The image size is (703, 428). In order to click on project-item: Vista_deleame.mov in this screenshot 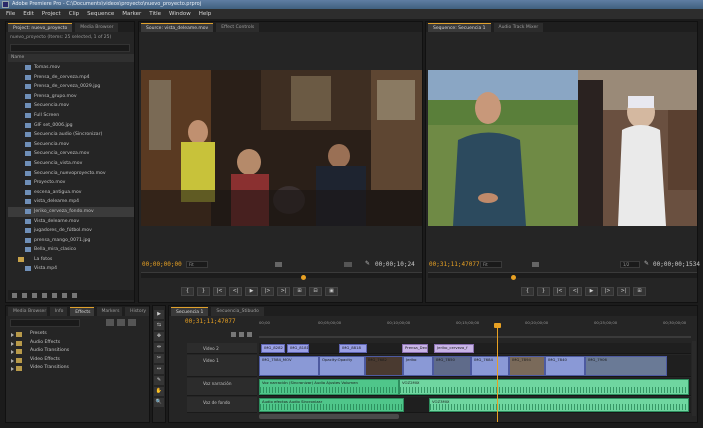, I will do `click(71, 222)`.